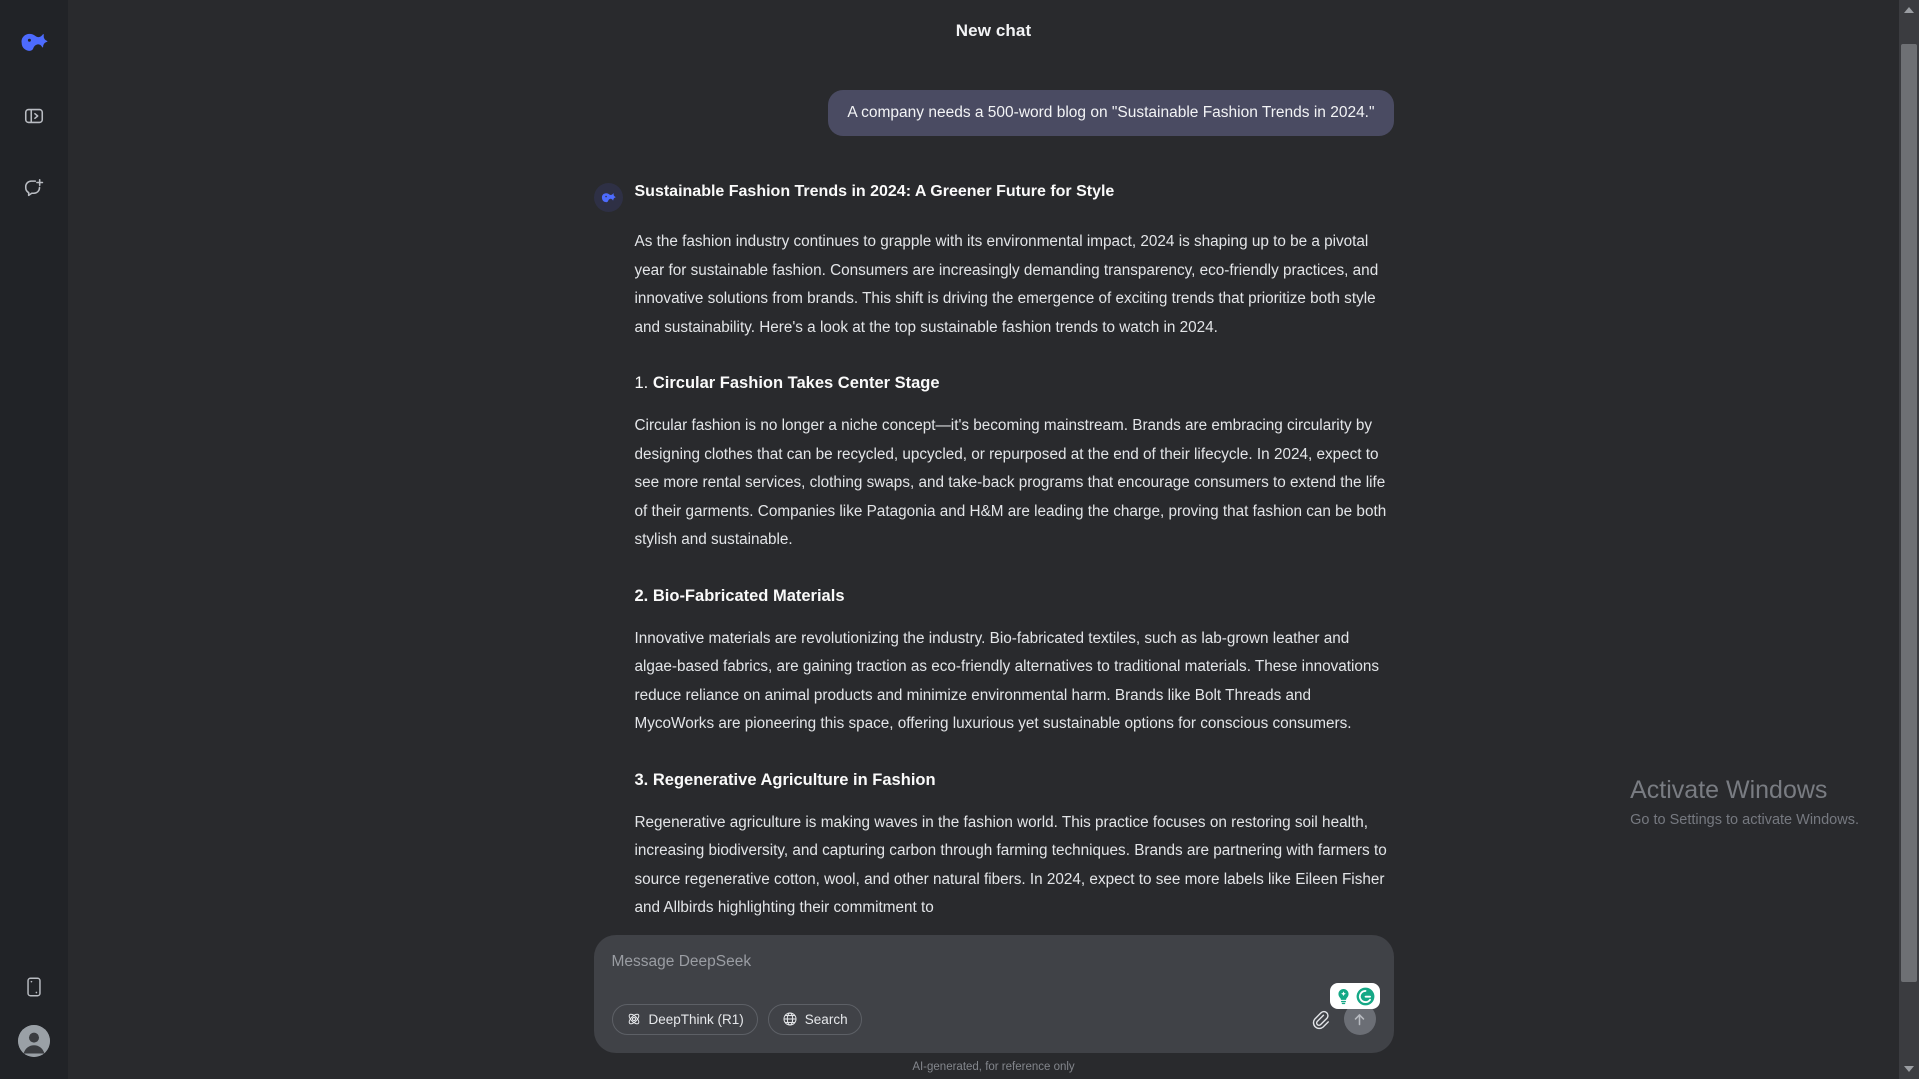 The height and width of the screenshot is (1079, 1919). I want to click on scrollbar-track, so click(1909, 539).